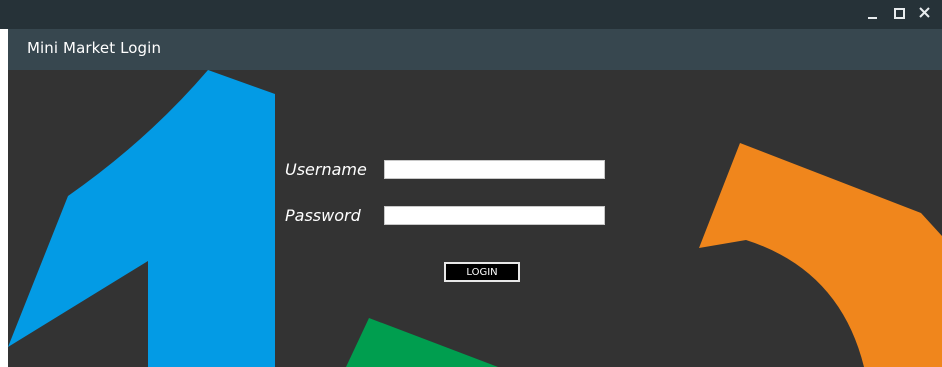  Describe the element at coordinates (326, 169) in the screenshot. I see `username-label: Username` at that location.